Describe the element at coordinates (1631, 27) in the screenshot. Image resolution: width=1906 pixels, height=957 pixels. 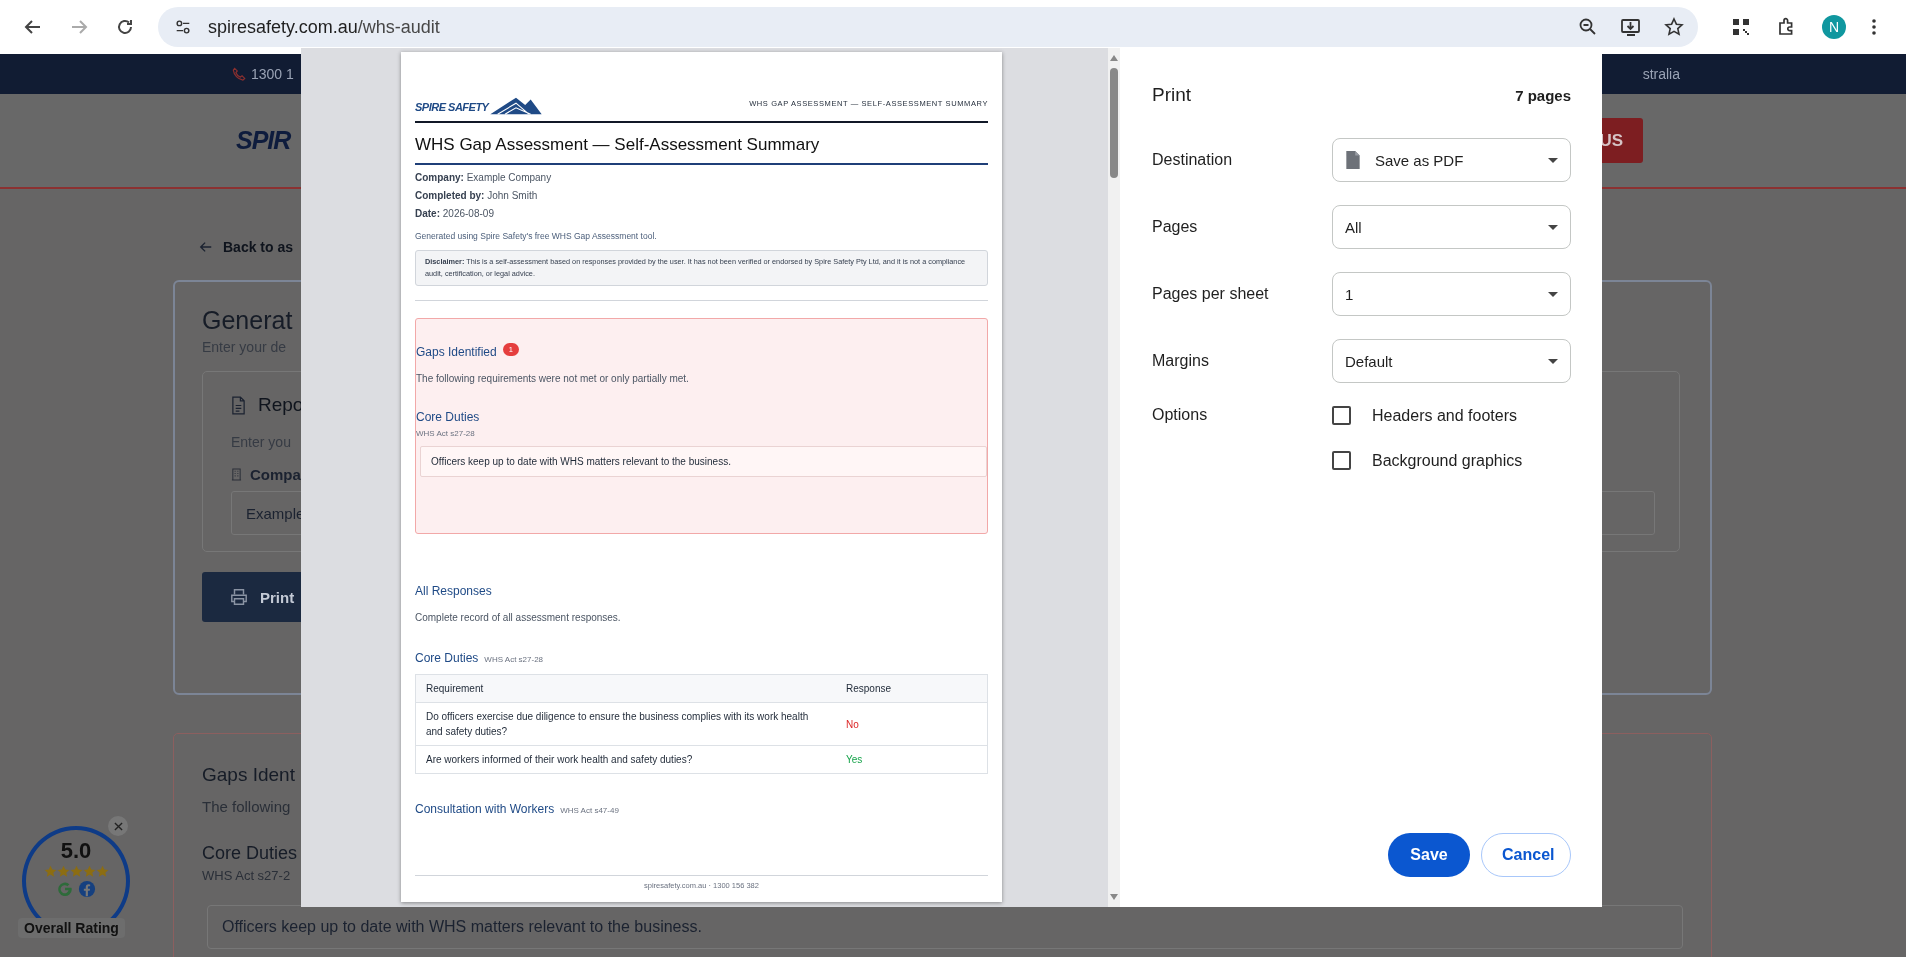
I see `install-icon` at that location.